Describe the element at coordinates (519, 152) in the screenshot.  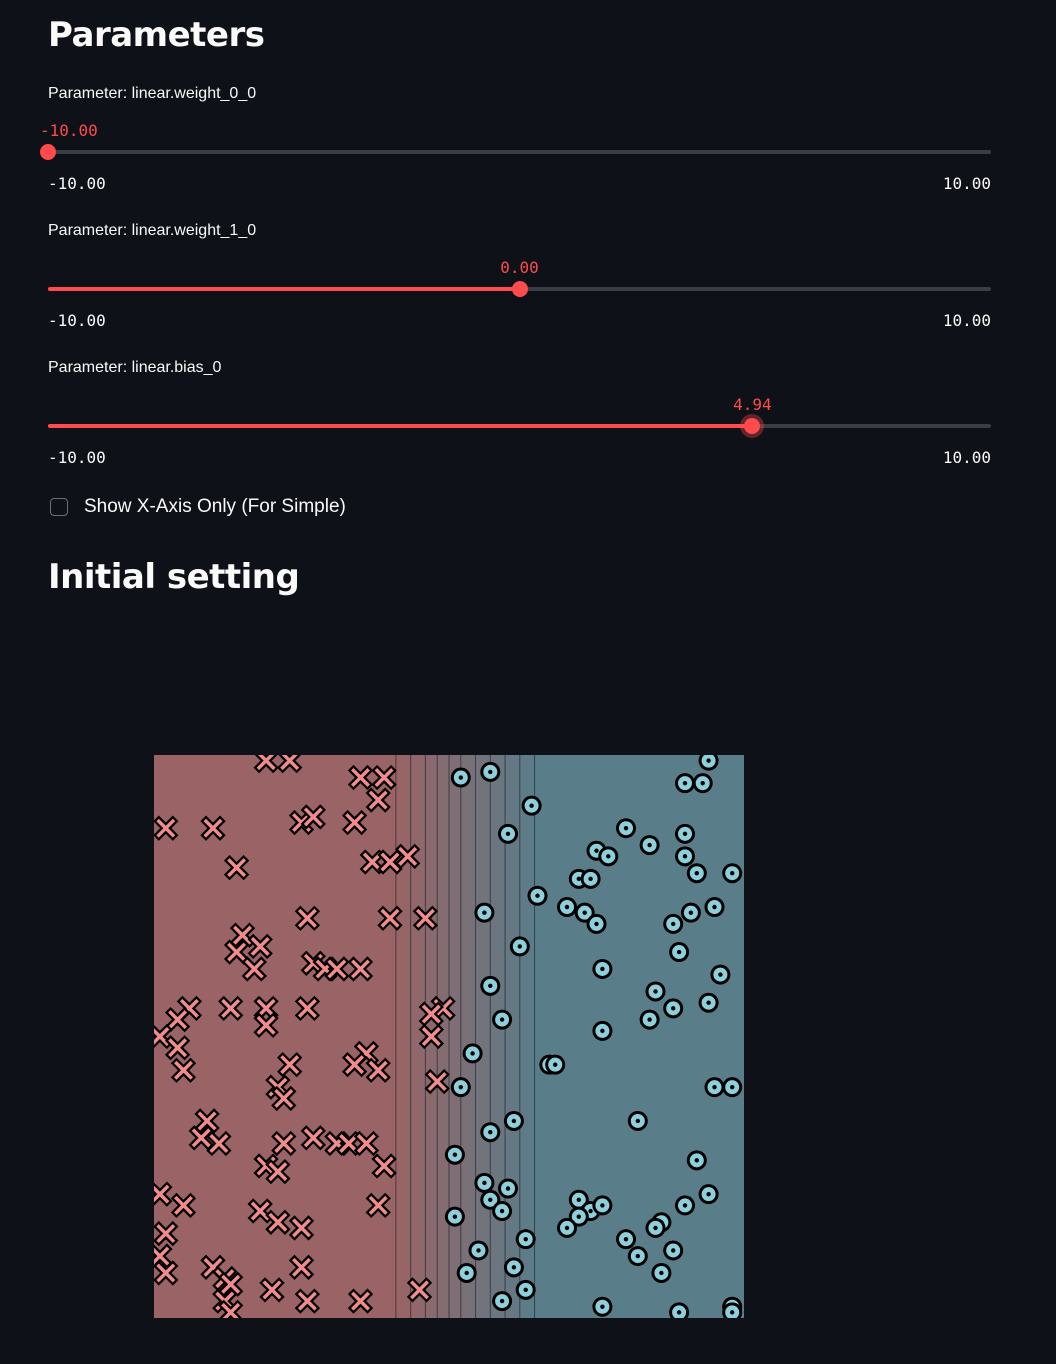
I see `slider-track` at that location.